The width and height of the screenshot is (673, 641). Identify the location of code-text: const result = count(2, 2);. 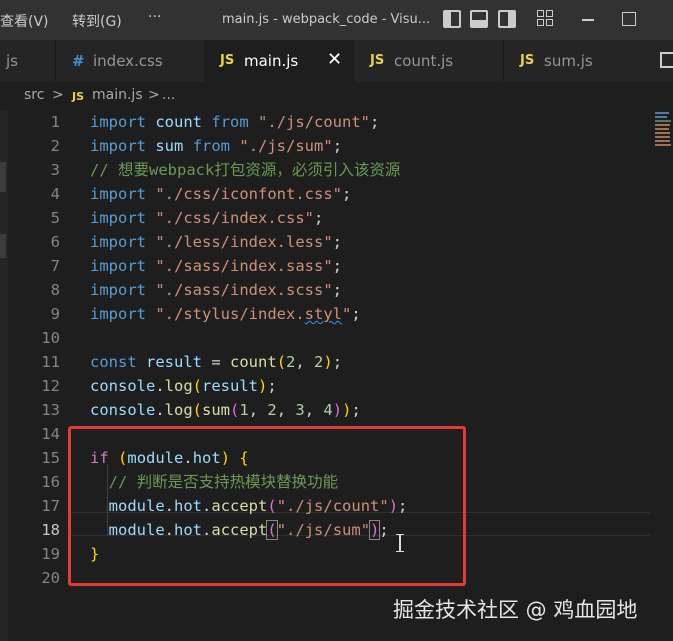
(216, 362).